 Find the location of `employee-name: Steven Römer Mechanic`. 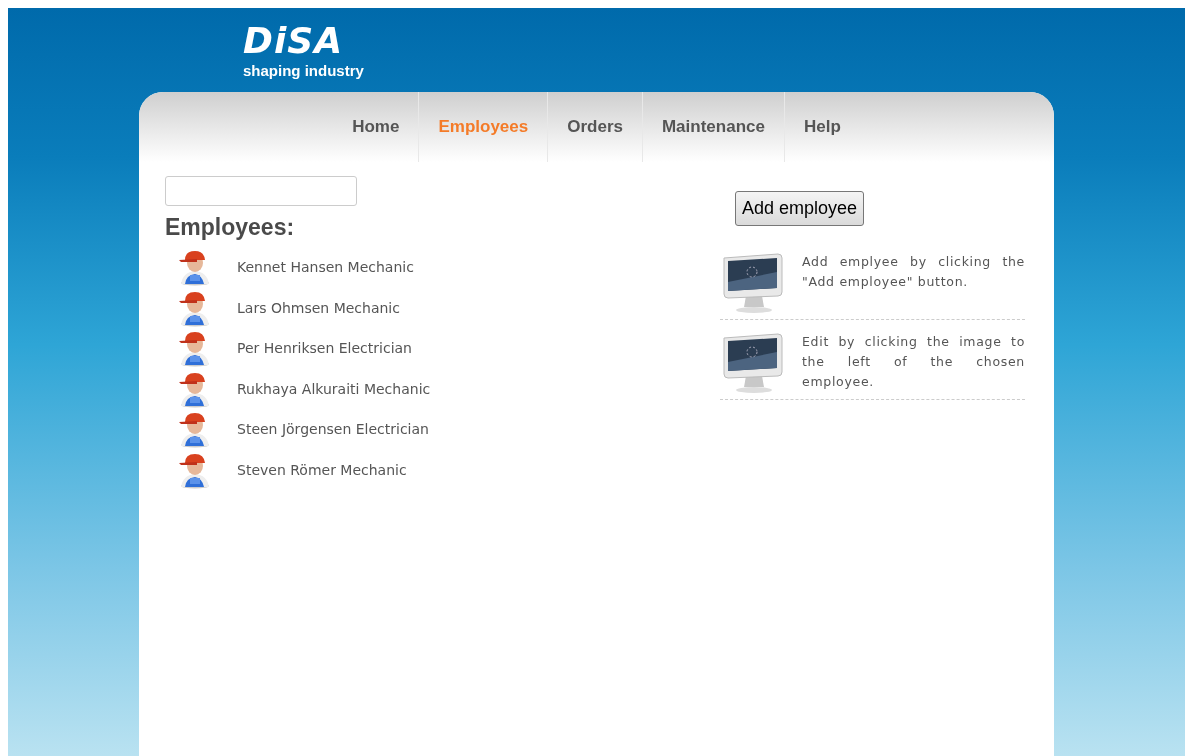

employee-name: Steven Römer Mechanic is located at coordinates (322, 469).